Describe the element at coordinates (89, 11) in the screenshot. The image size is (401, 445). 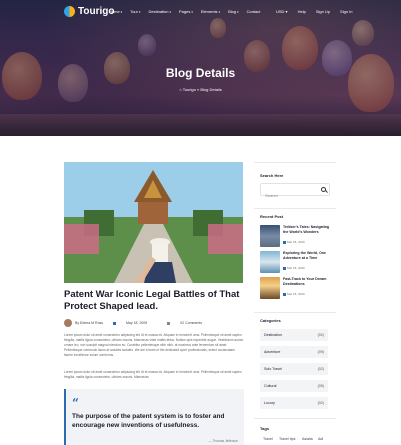
I see `logo: Tourigo` at that location.